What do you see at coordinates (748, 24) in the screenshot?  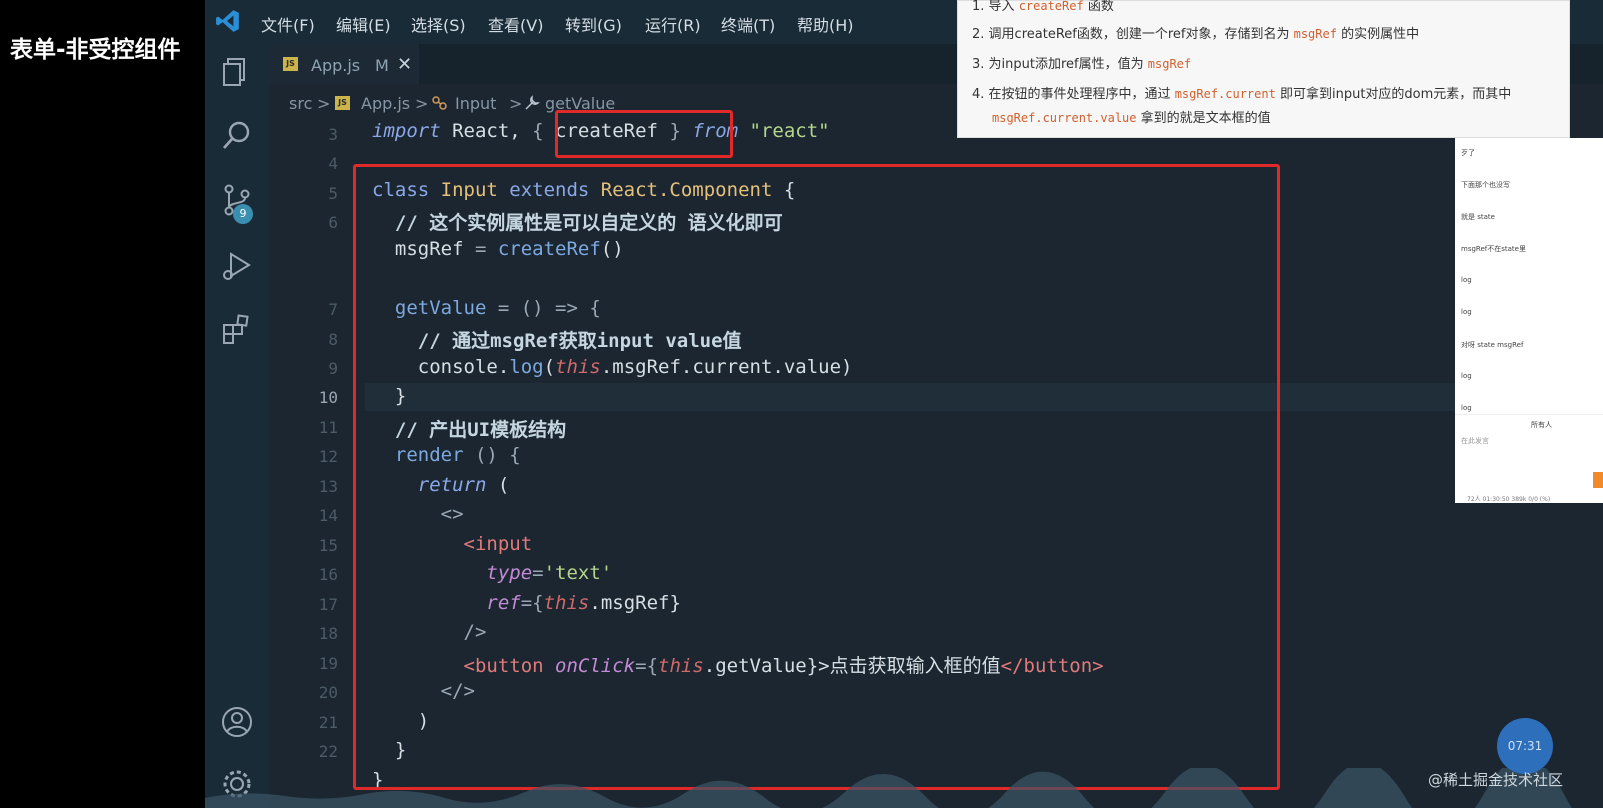 I see `menu-terminal: 终端(T)` at bounding box center [748, 24].